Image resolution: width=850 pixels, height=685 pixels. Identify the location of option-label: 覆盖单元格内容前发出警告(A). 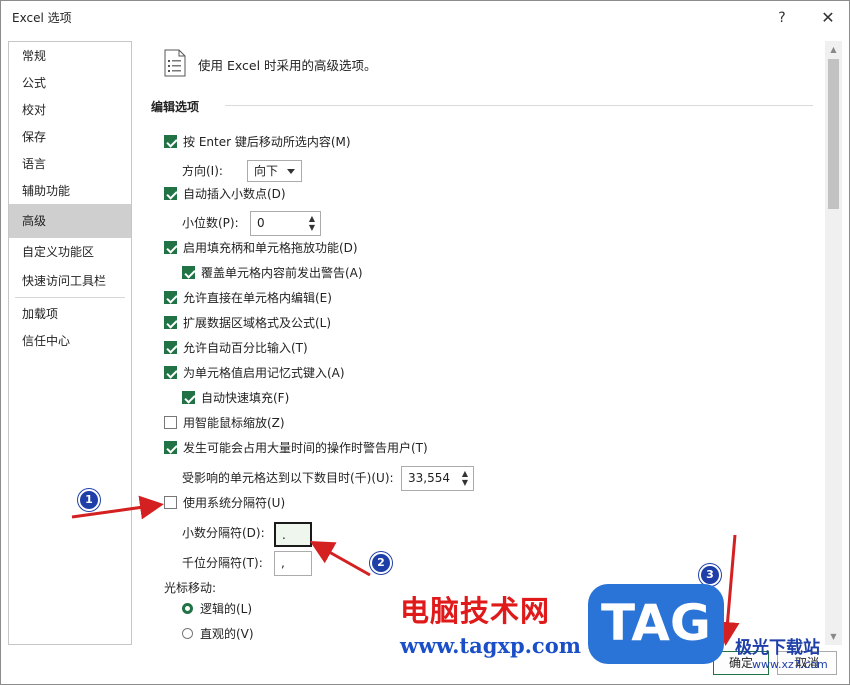
(282, 273).